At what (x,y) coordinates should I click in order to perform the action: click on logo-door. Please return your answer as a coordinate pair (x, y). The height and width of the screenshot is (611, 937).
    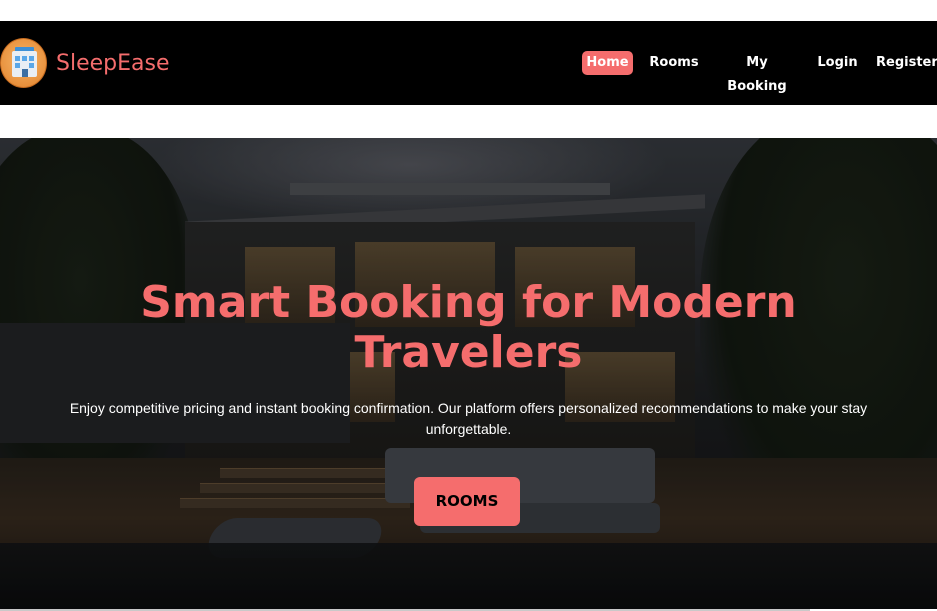
    Looking at the image, I should click on (25, 73).